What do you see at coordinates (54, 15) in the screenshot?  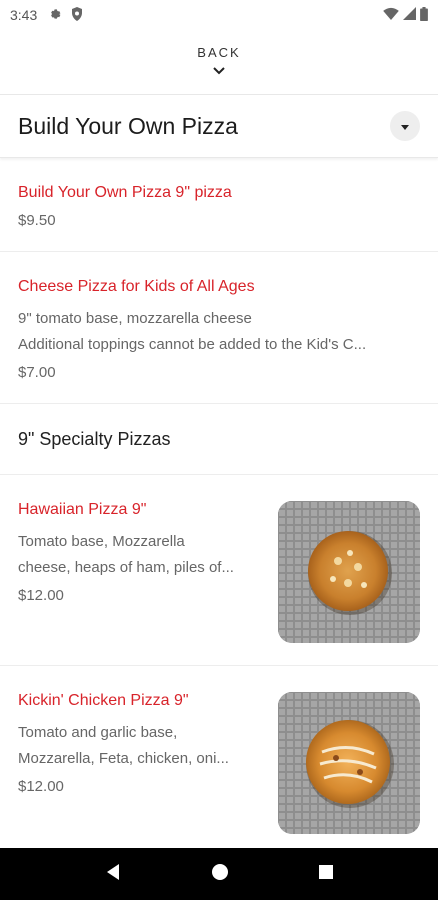 I see `gear-icon` at bounding box center [54, 15].